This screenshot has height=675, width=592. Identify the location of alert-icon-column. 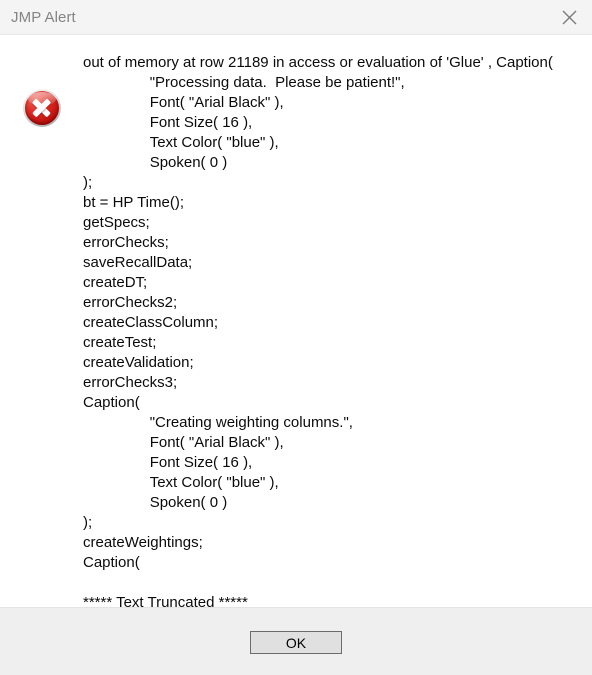
(41, 90).